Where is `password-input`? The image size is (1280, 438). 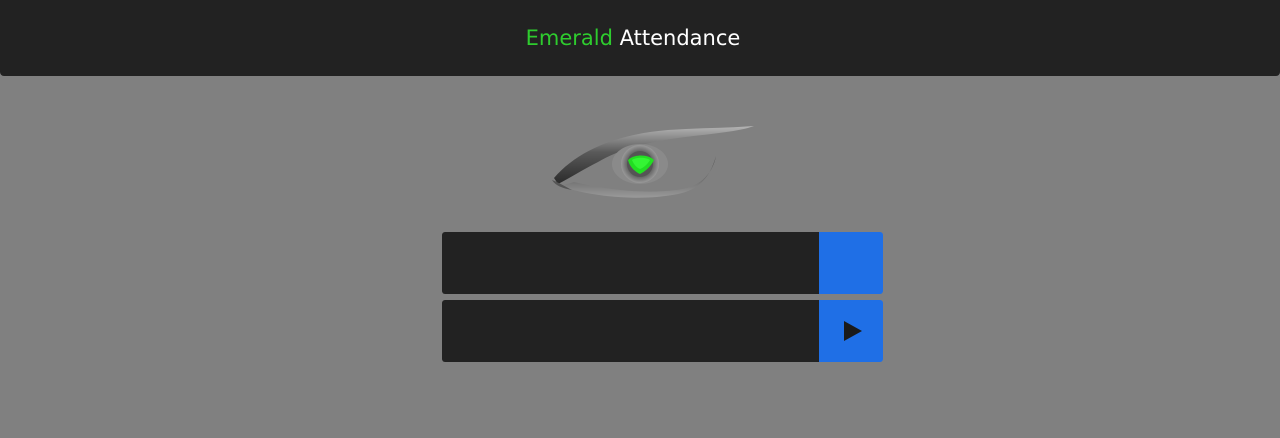 password-input is located at coordinates (630, 331).